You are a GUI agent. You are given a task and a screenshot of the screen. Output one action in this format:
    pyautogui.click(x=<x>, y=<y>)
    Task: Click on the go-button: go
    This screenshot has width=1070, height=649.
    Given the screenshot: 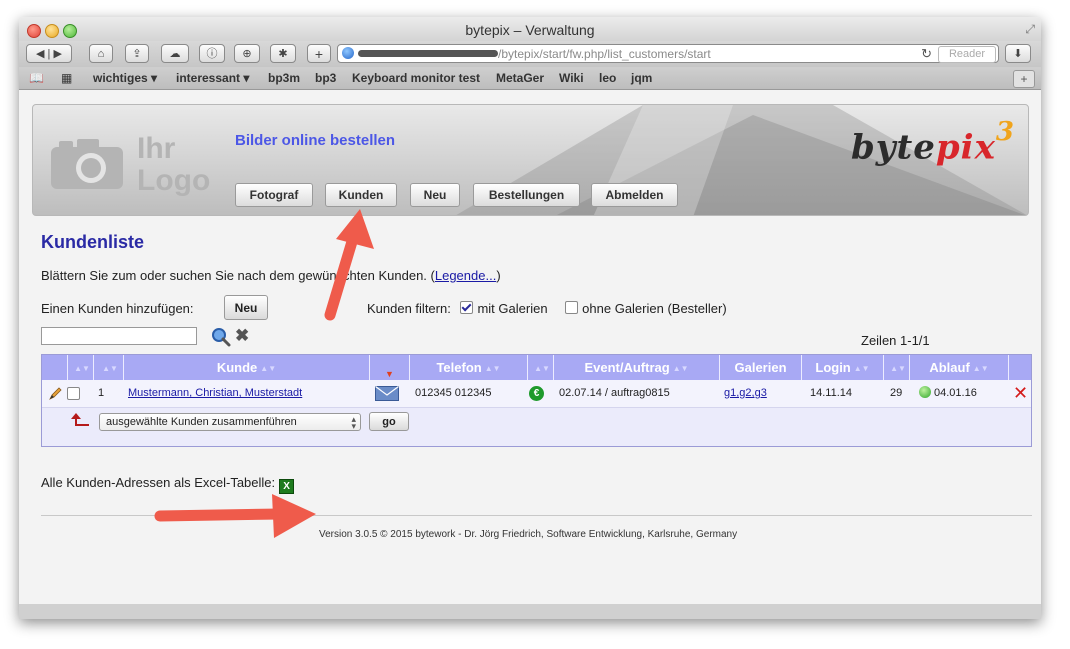 What is the action you would take?
    pyautogui.click(x=389, y=421)
    